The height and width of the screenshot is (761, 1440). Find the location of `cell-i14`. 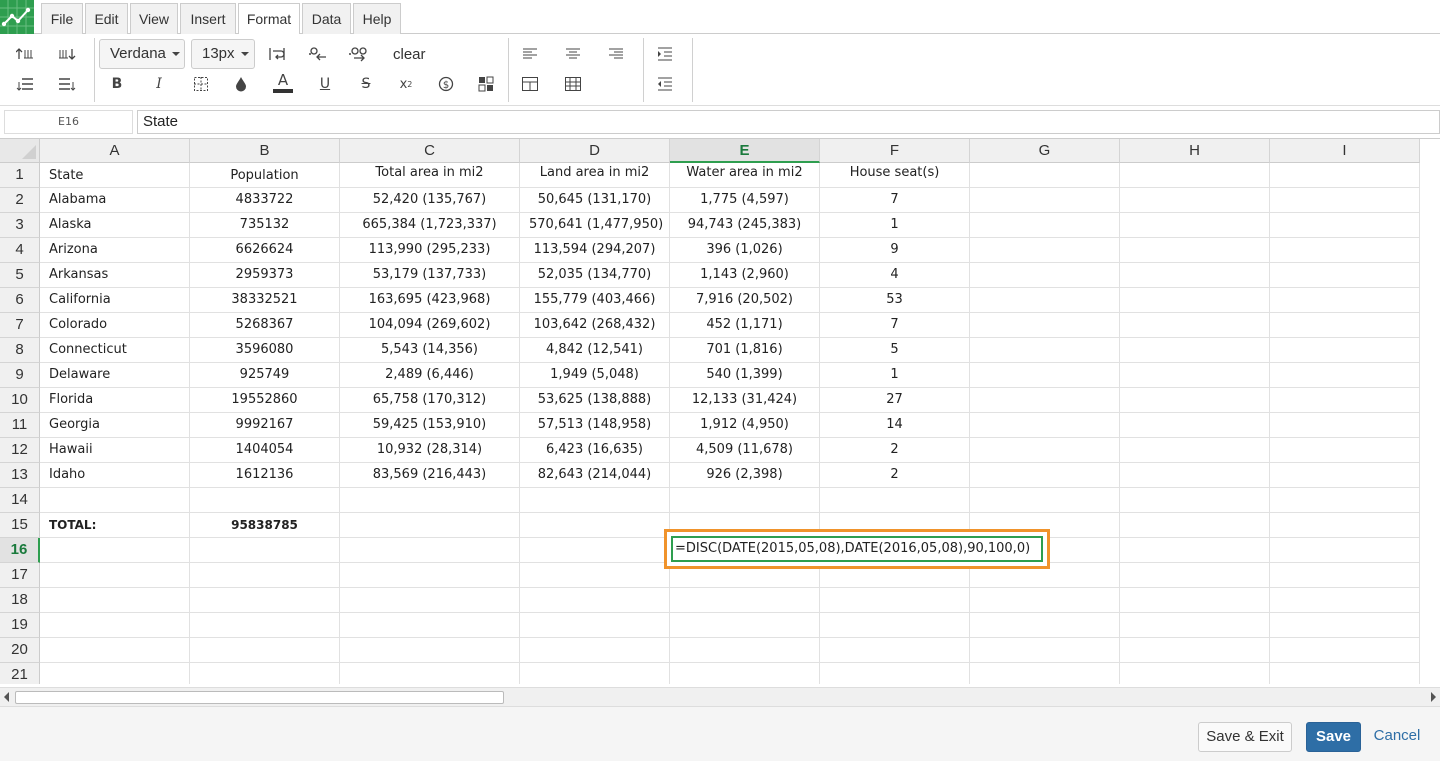

cell-i14 is located at coordinates (1345, 500).